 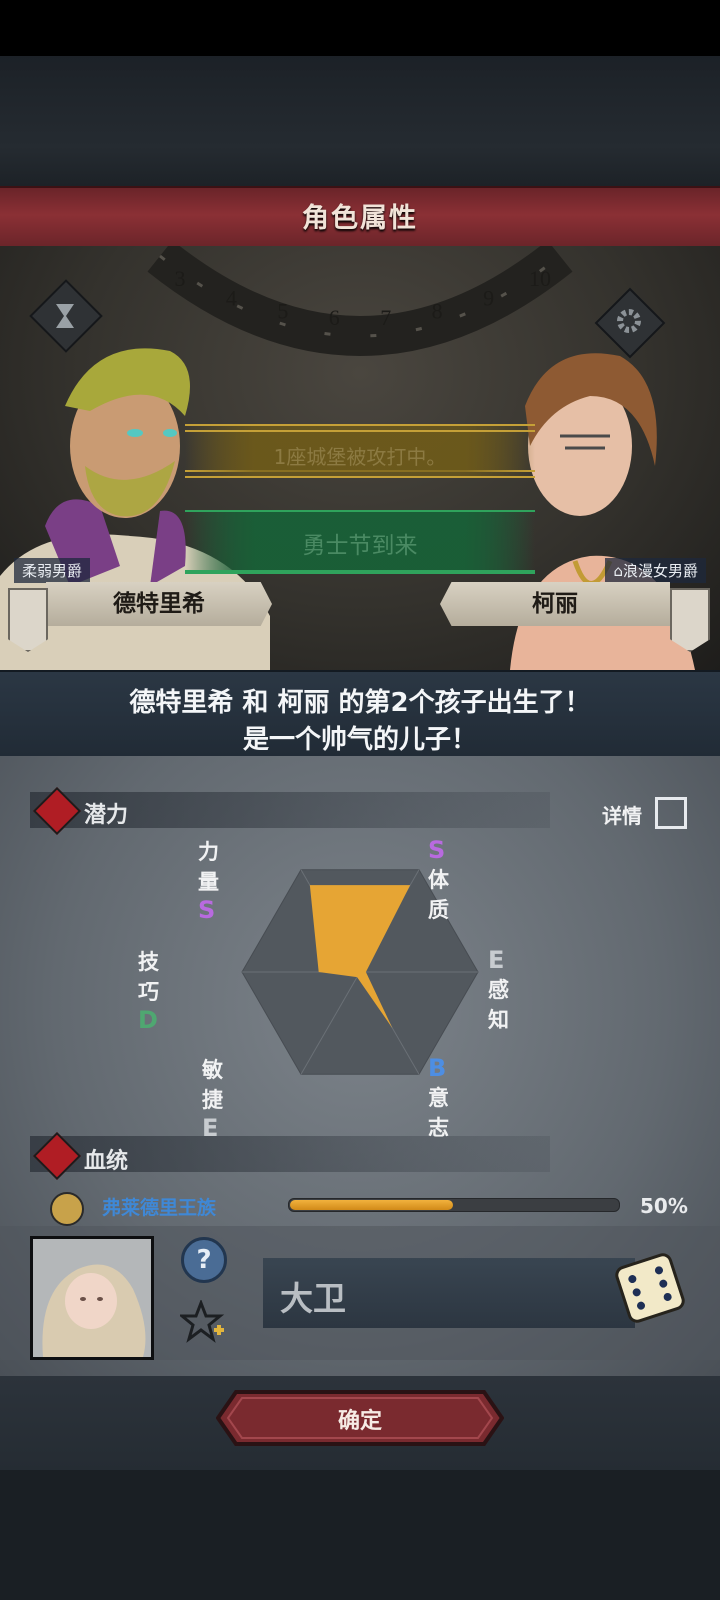 What do you see at coordinates (488, 298) in the screenshot?
I see `dial-number: 9` at bounding box center [488, 298].